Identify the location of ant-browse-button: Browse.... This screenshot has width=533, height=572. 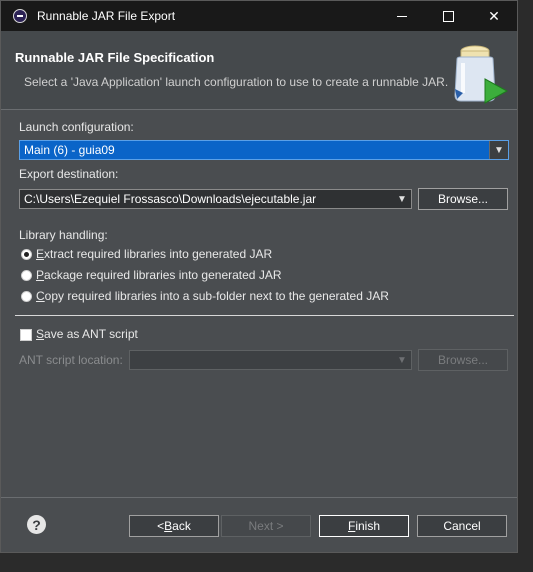
(463, 360).